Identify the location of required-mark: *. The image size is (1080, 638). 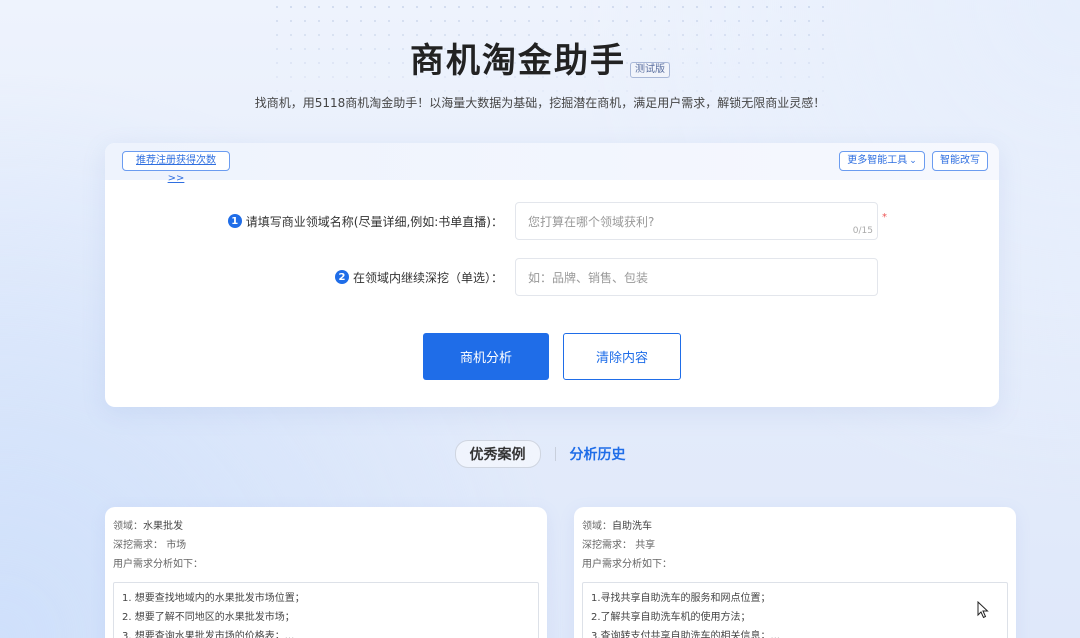
(884, 217).